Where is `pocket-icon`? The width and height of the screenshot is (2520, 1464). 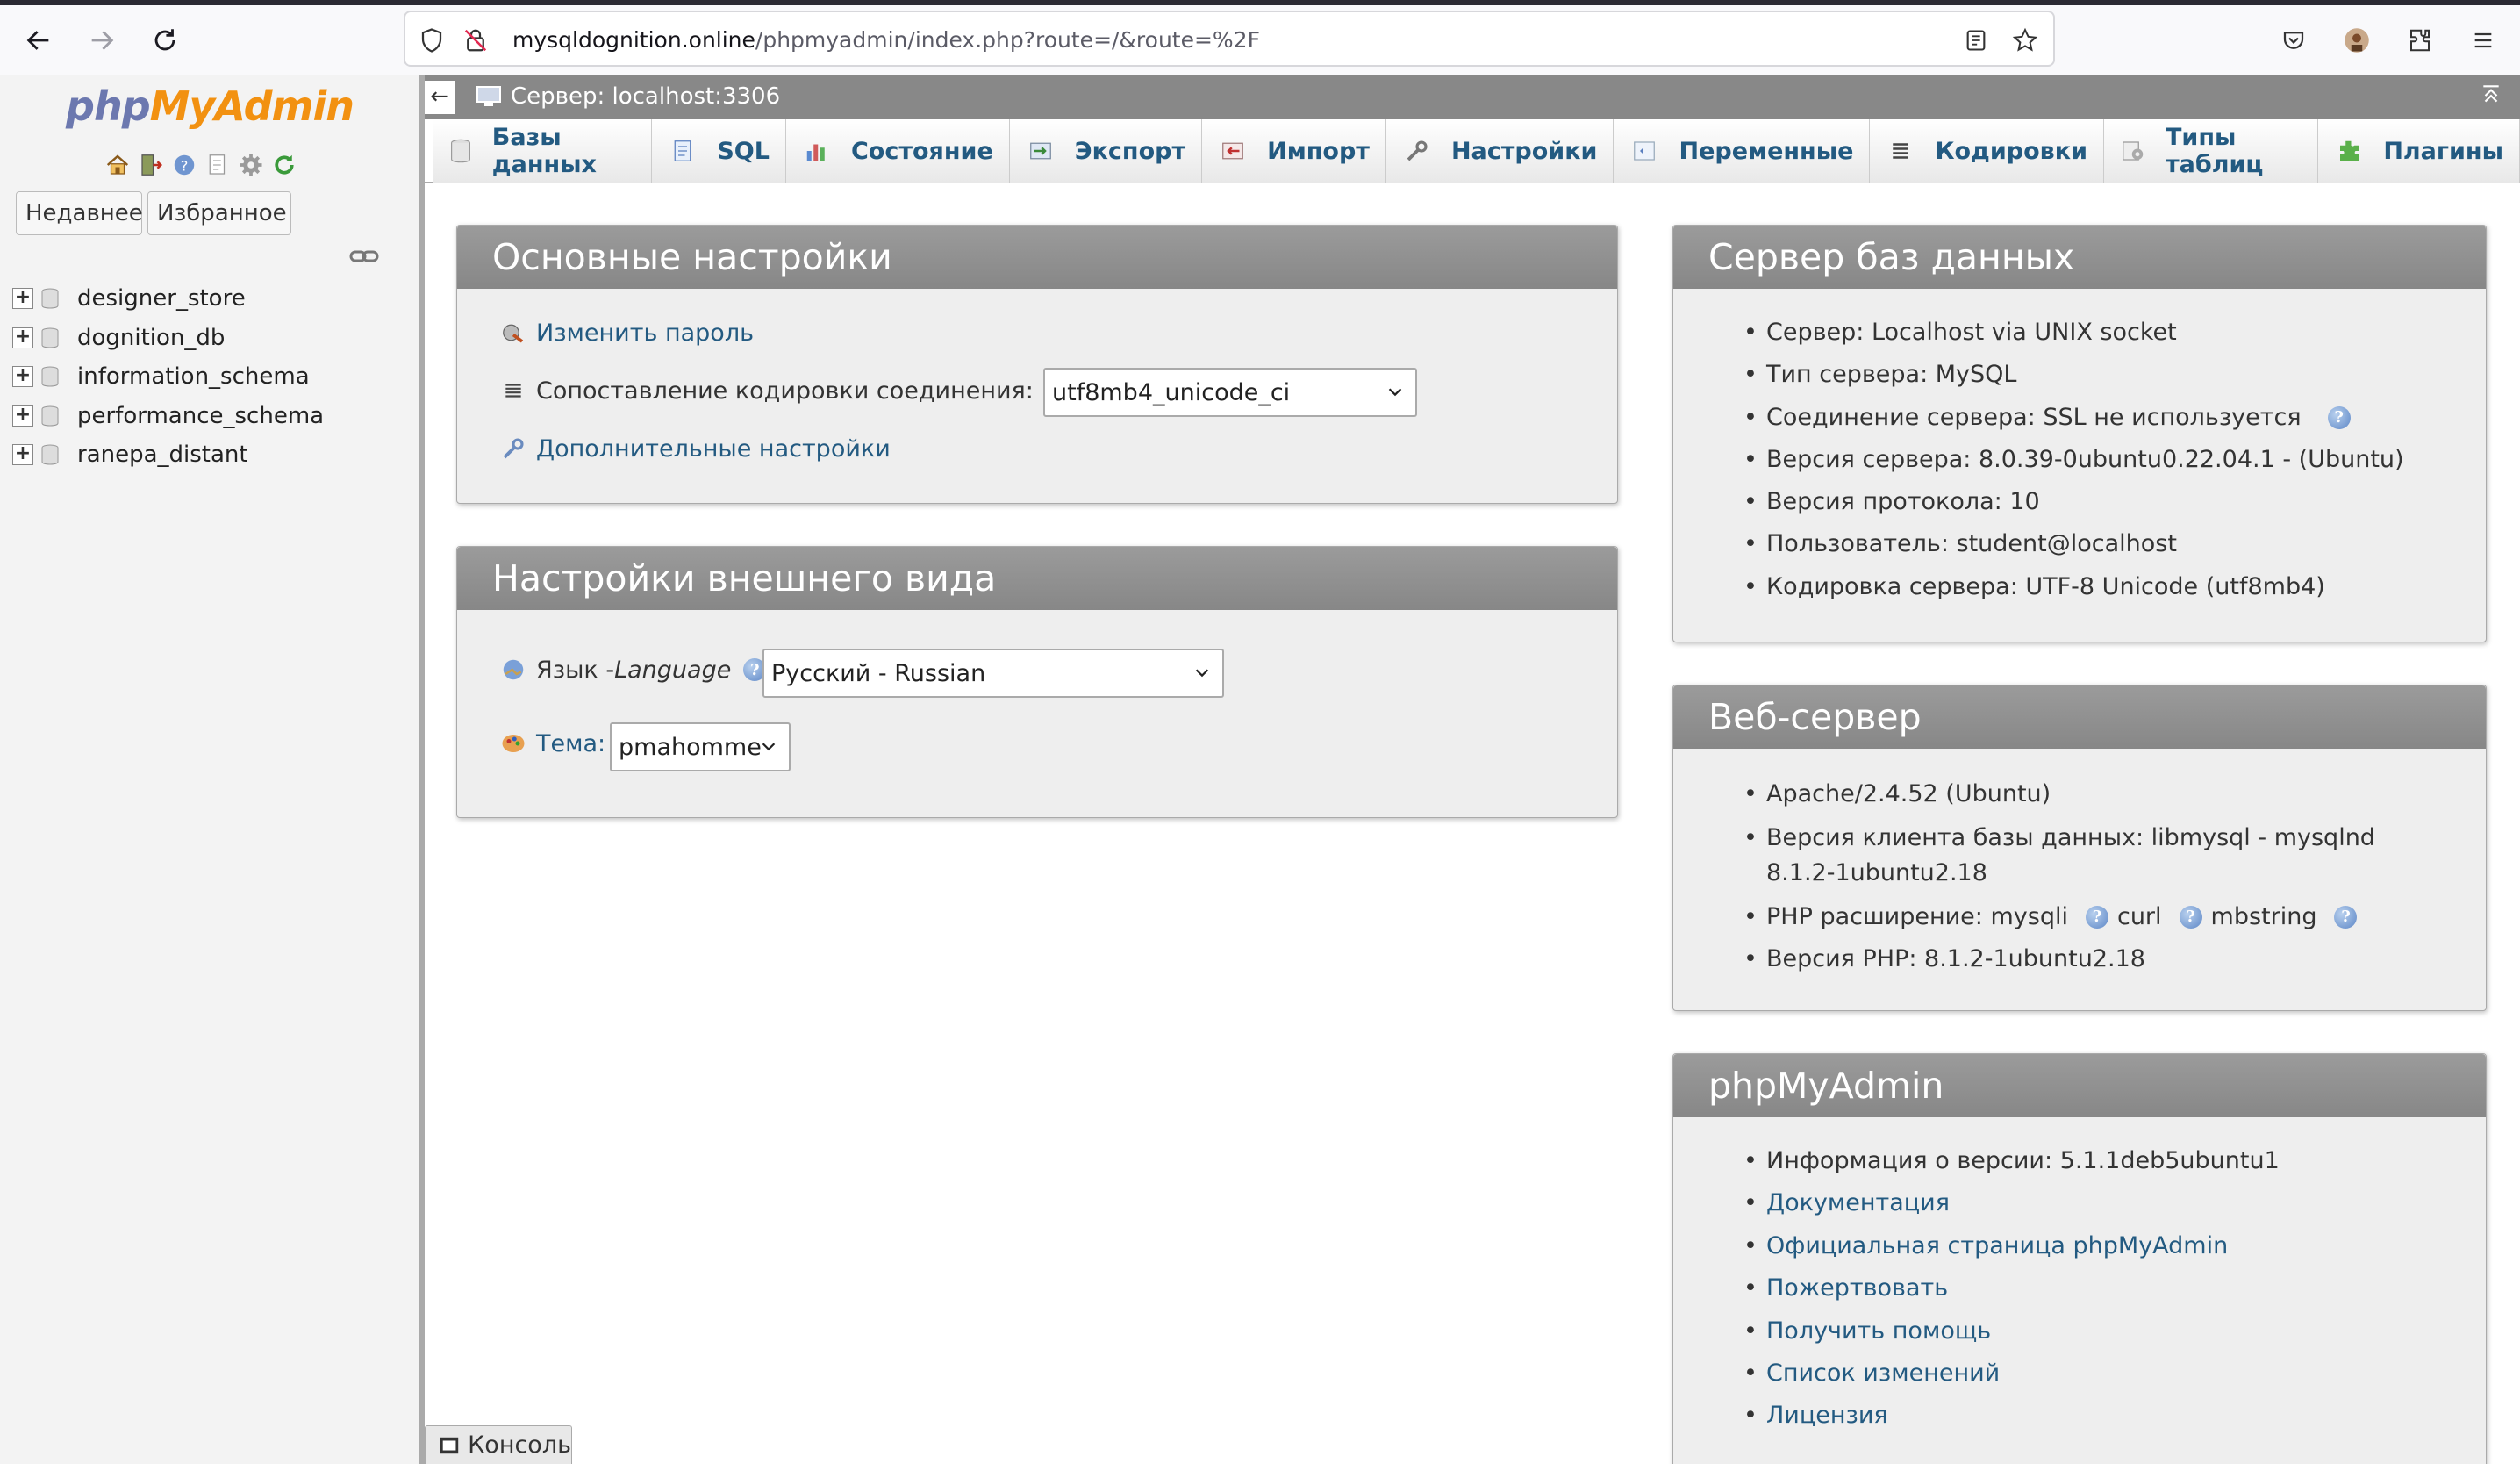 pocket-icon is located at coordinates (2294, 40).